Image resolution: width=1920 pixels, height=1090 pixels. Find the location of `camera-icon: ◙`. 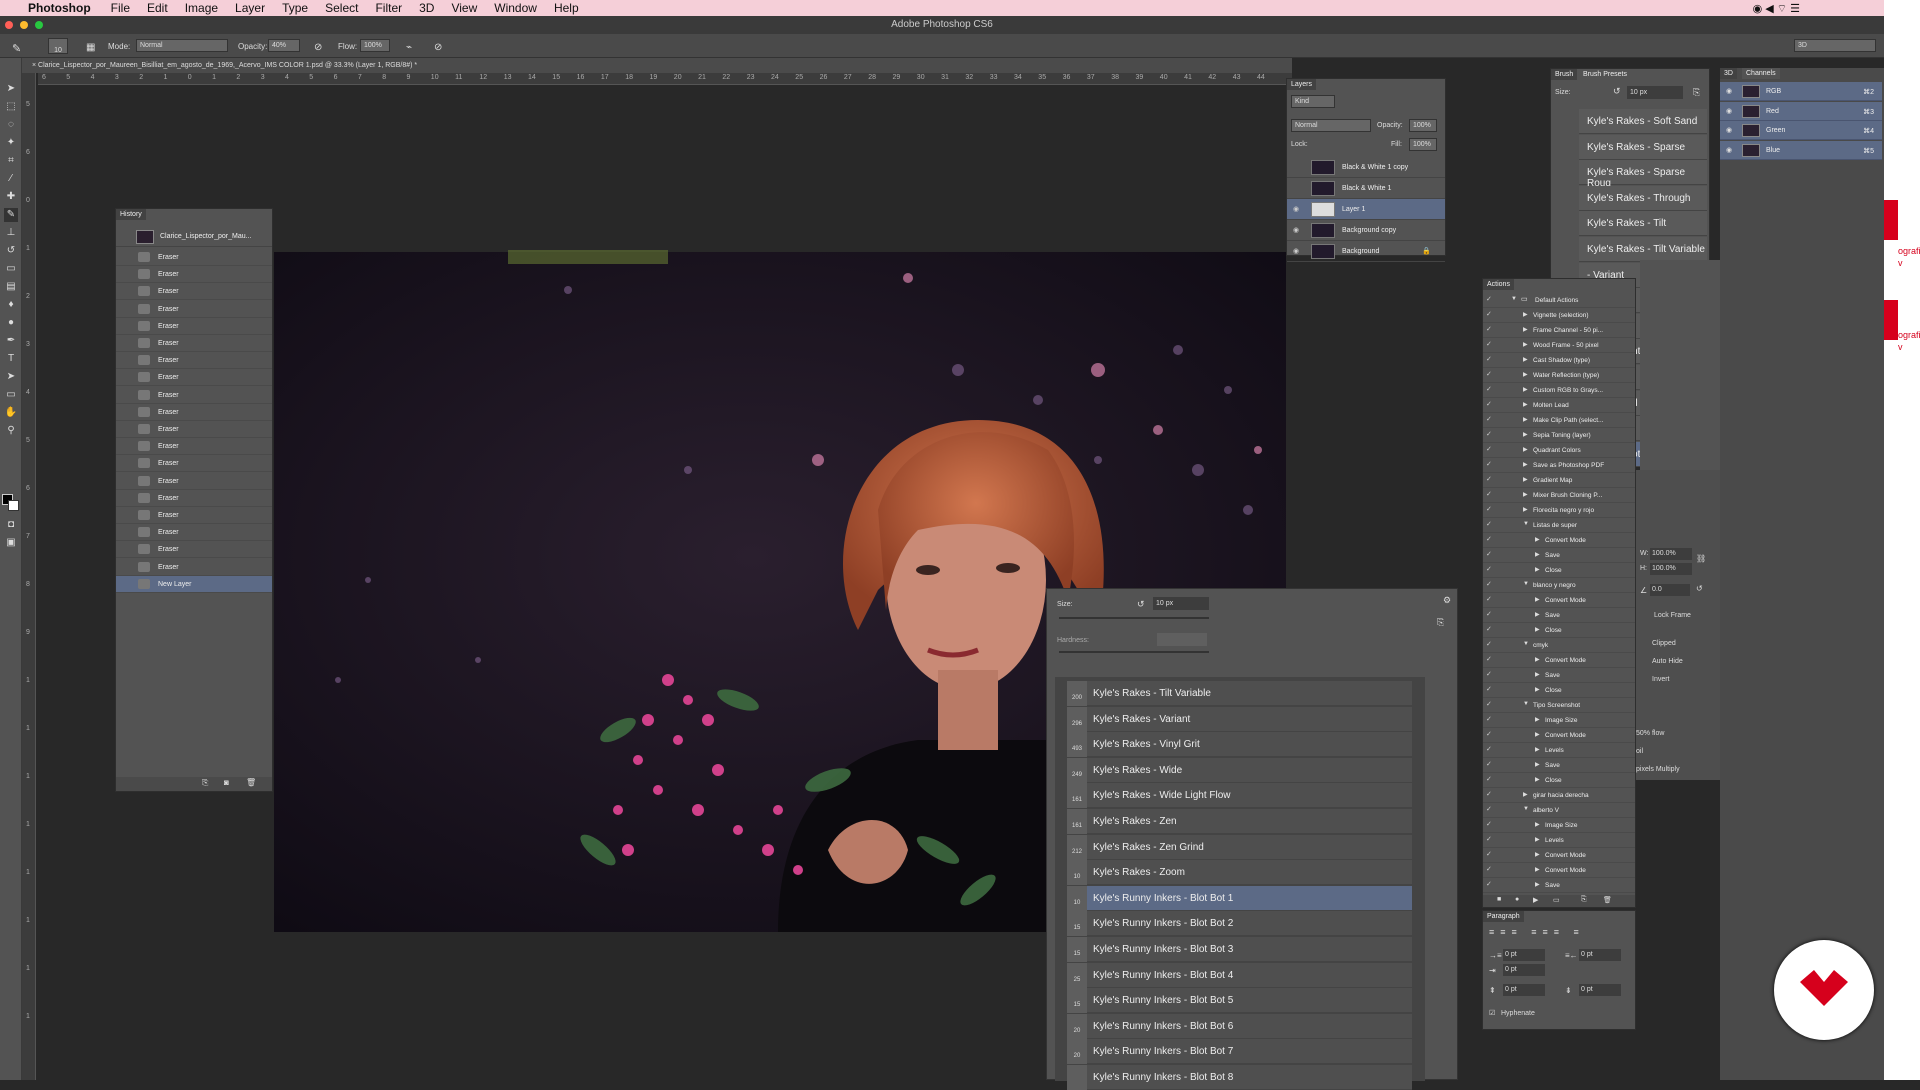

camera-icon: ◙ is located at coordinates (226, 782).